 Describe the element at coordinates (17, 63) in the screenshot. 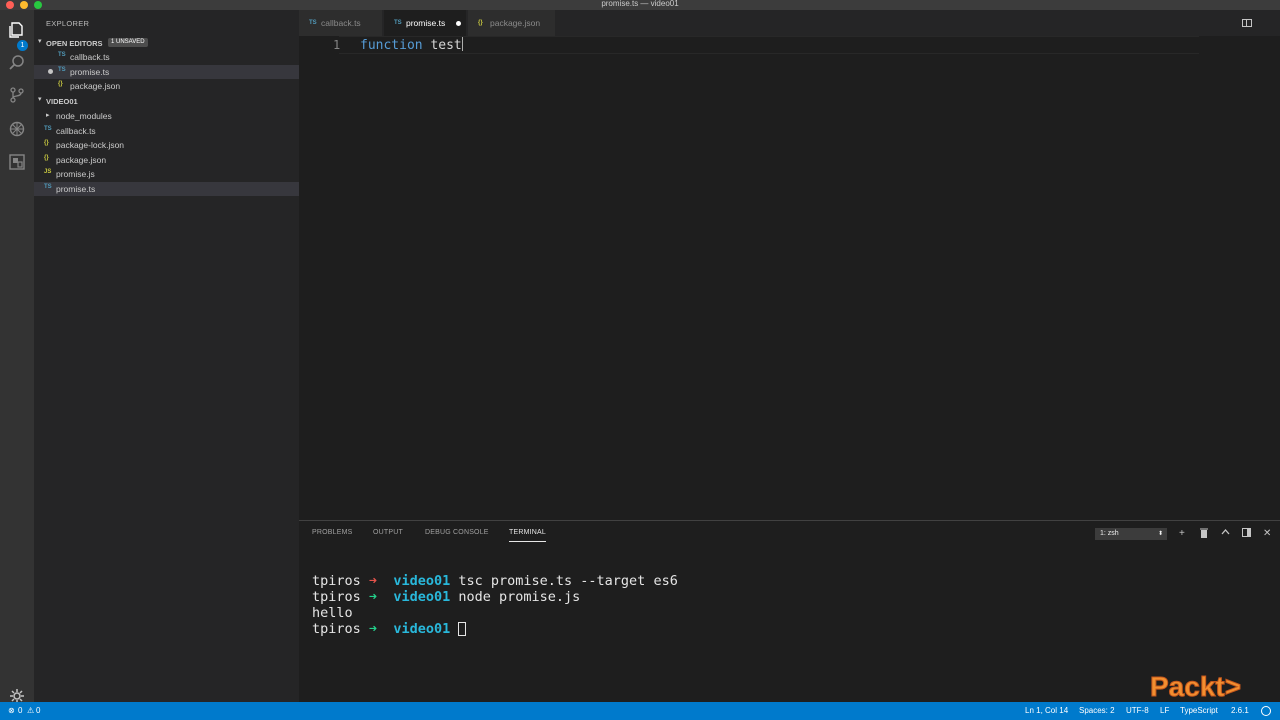

I see `search-icon` at that location.